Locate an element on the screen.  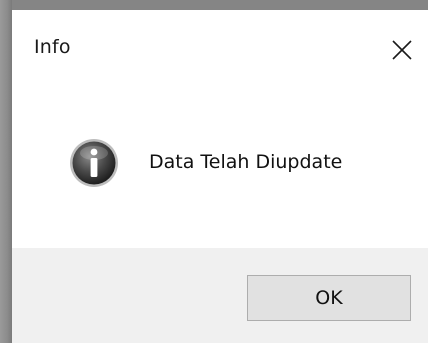
background-window-frame-left is located at coordinates (6, 171).